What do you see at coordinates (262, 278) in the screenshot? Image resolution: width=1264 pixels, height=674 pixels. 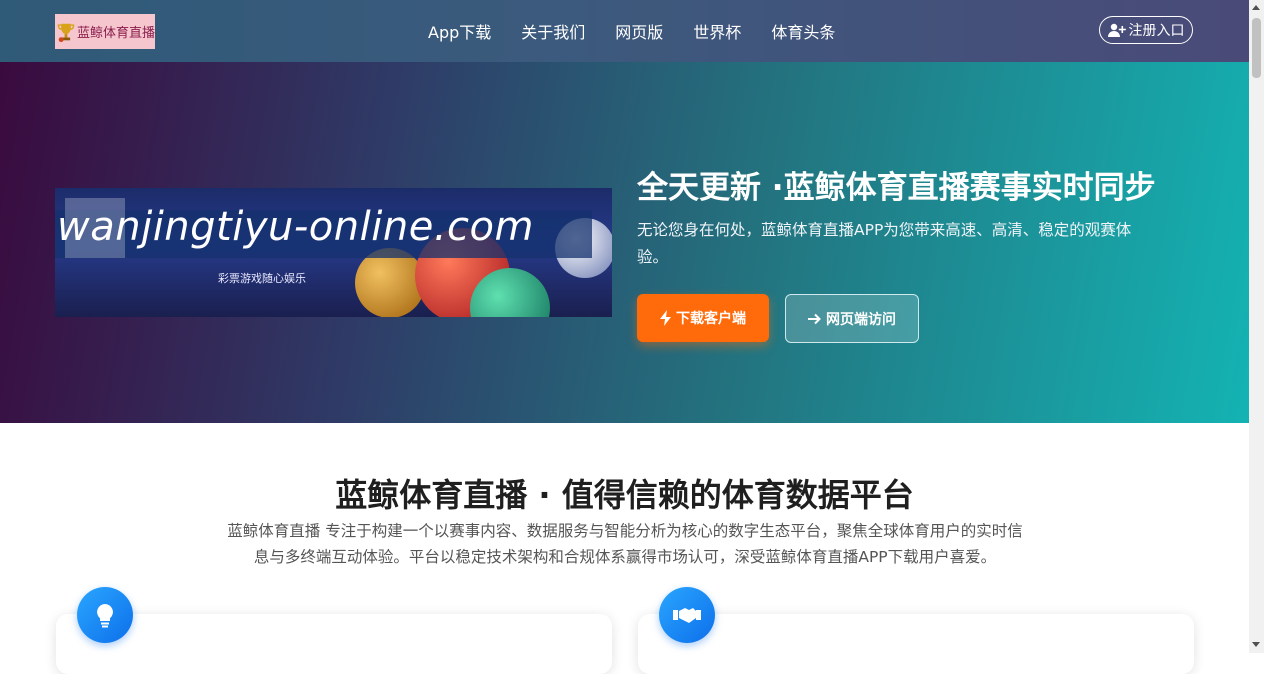 I see `banner-sub-text: 彩票游戏随心娱乐` at bounding box center [262, 278].